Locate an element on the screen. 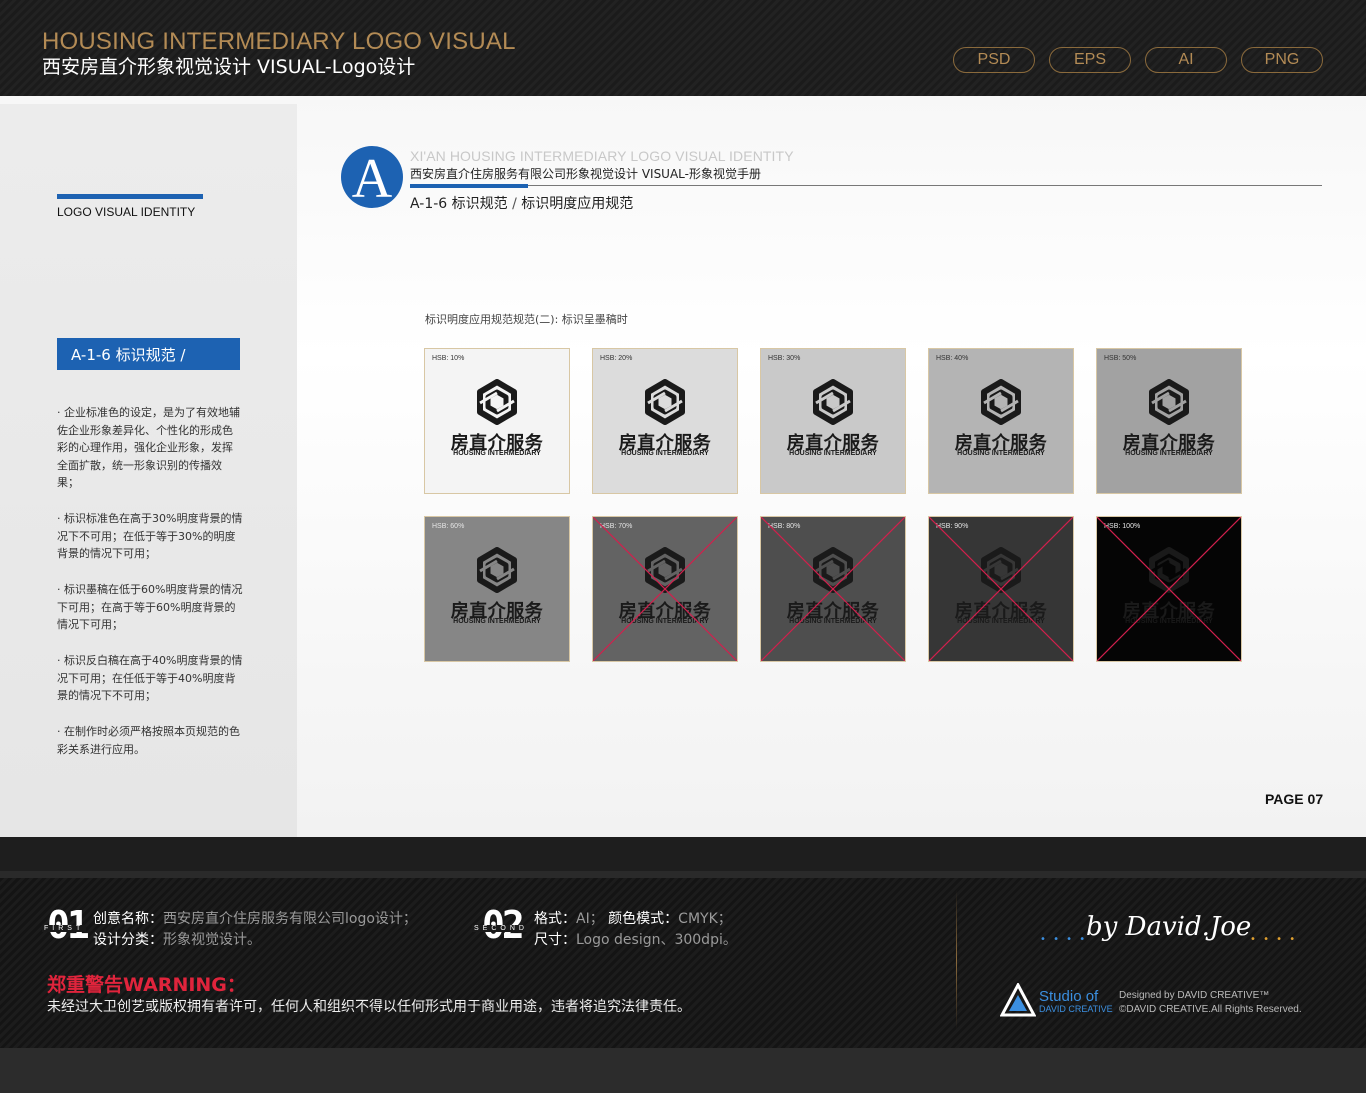 The image size is (1366, 1093). info-key: 尺寸： is located at coordinates (555, 940).